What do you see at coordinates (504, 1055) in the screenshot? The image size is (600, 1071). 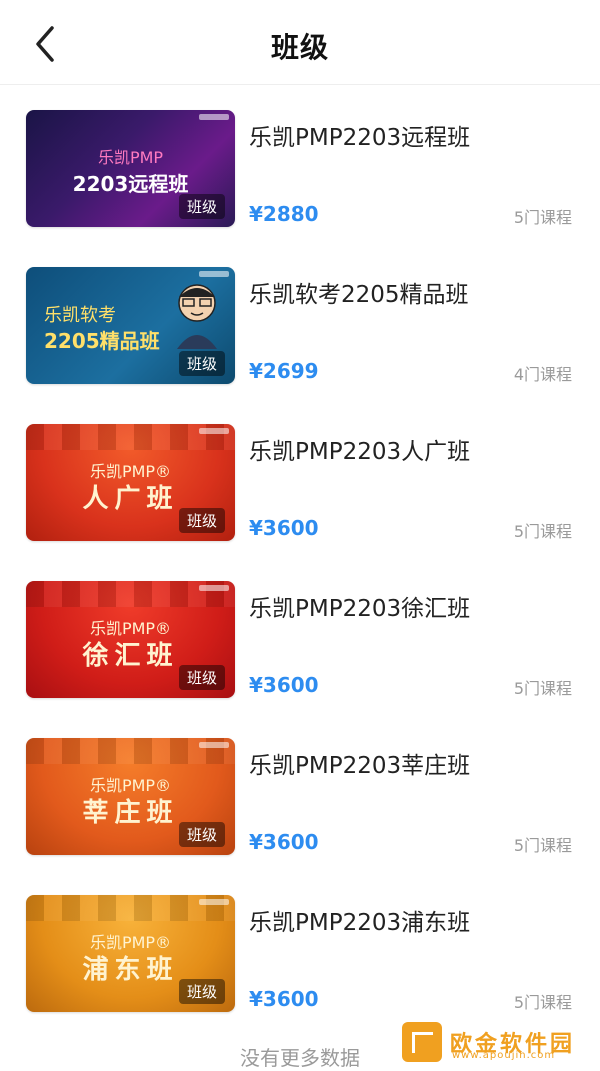 I see `watermark-url: www.apoujin.com` at bounding box center [504, 1055].